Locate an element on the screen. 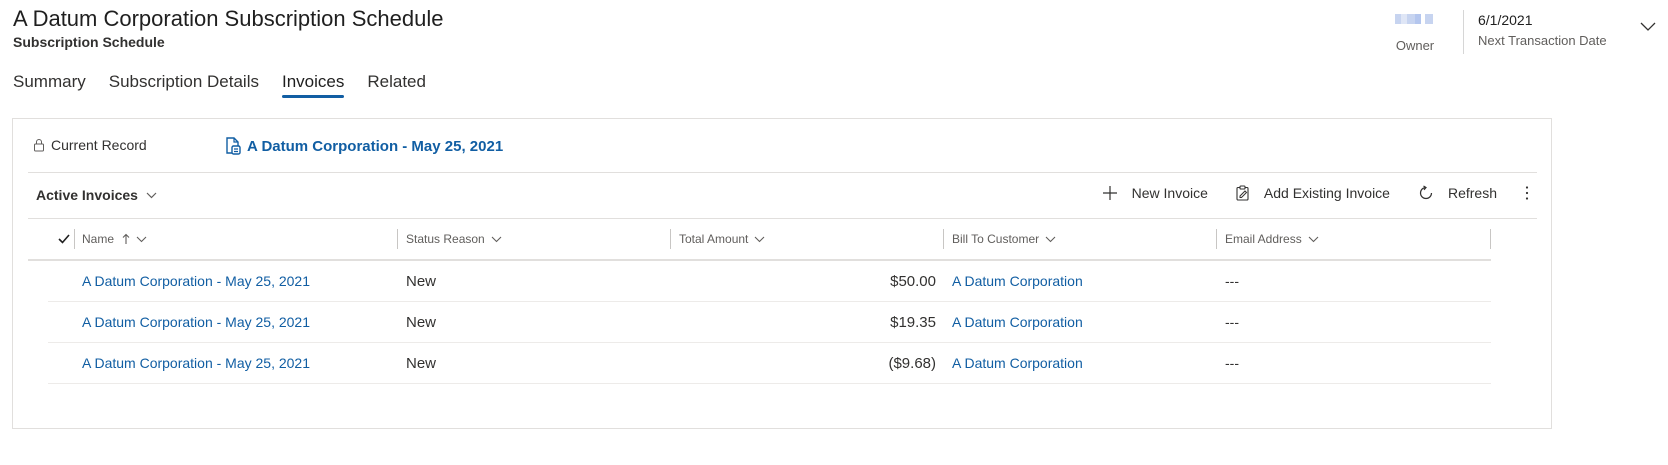  entity-type-label: Subscription Schedule is located at coordinates (89, 42).